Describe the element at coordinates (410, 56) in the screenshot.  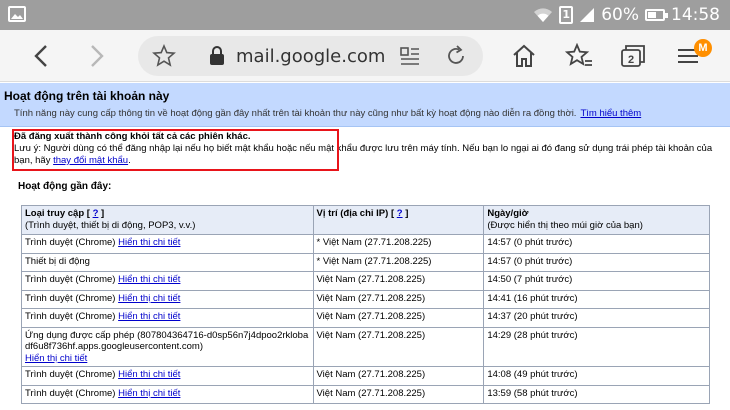
I see `reader-mode-icon` at that location.